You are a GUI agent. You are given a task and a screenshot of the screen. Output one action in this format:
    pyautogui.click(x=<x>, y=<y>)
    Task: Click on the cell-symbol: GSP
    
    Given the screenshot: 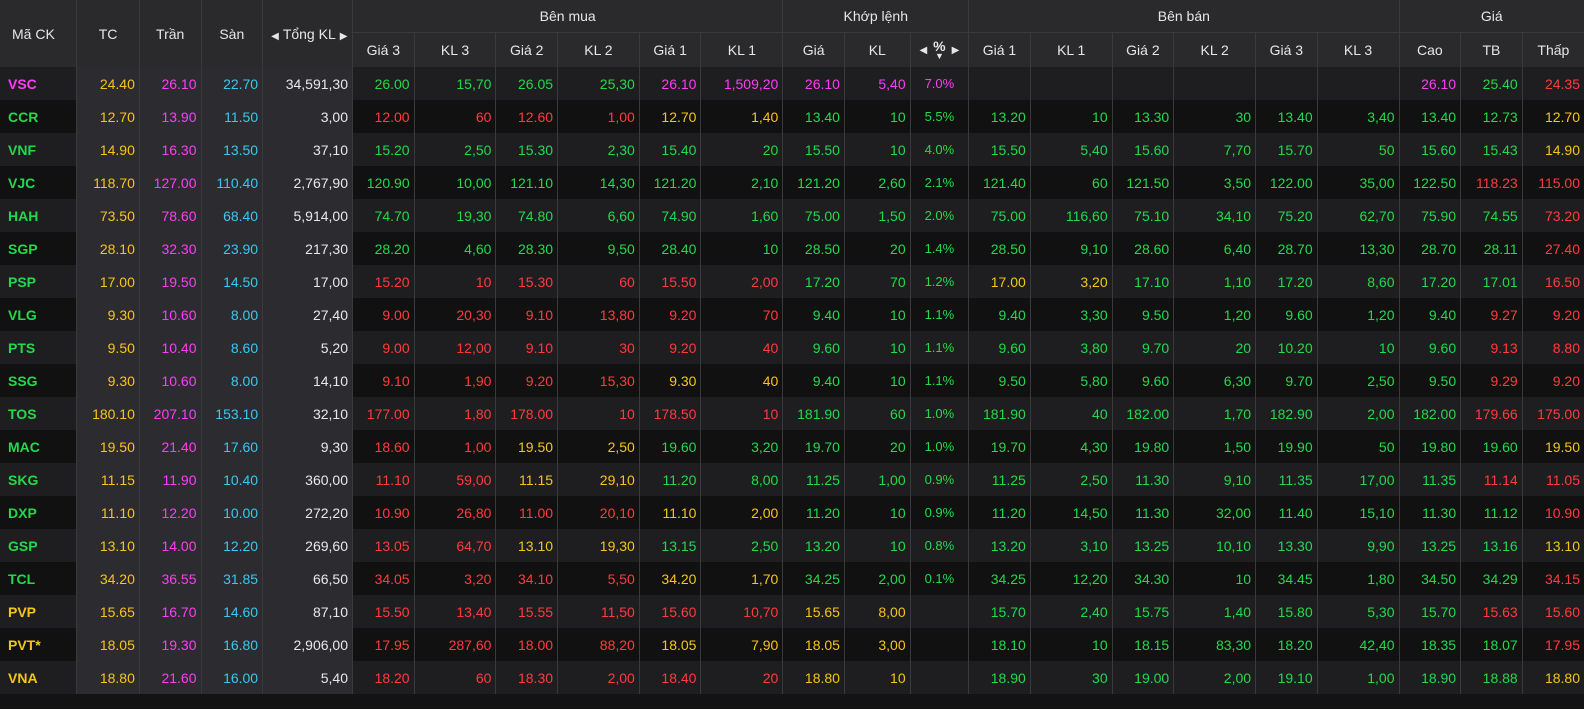 What is the action you would take?
    pyautogui.click(x=39, y=545)
    